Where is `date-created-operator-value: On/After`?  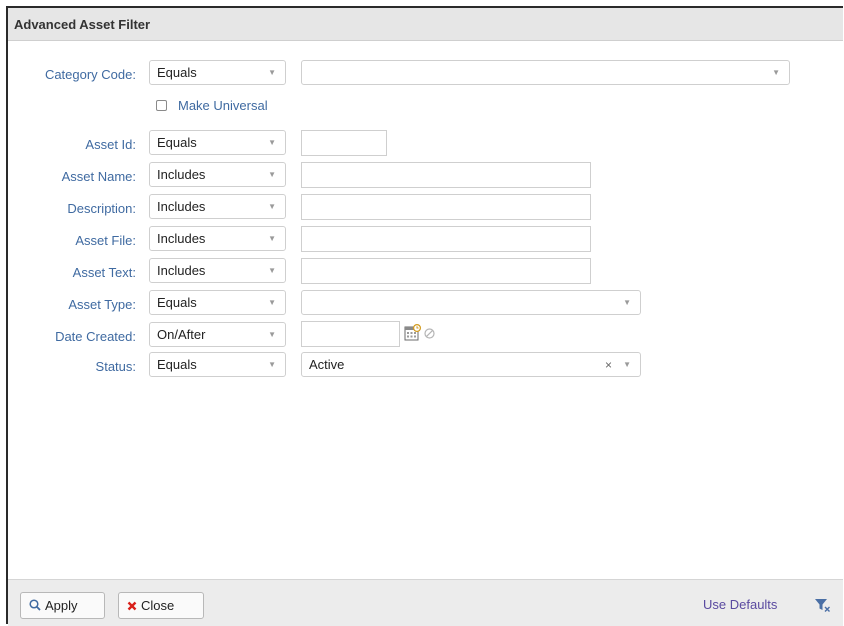
date-created-operator-value: On/After is located at coordinates (181, 334).